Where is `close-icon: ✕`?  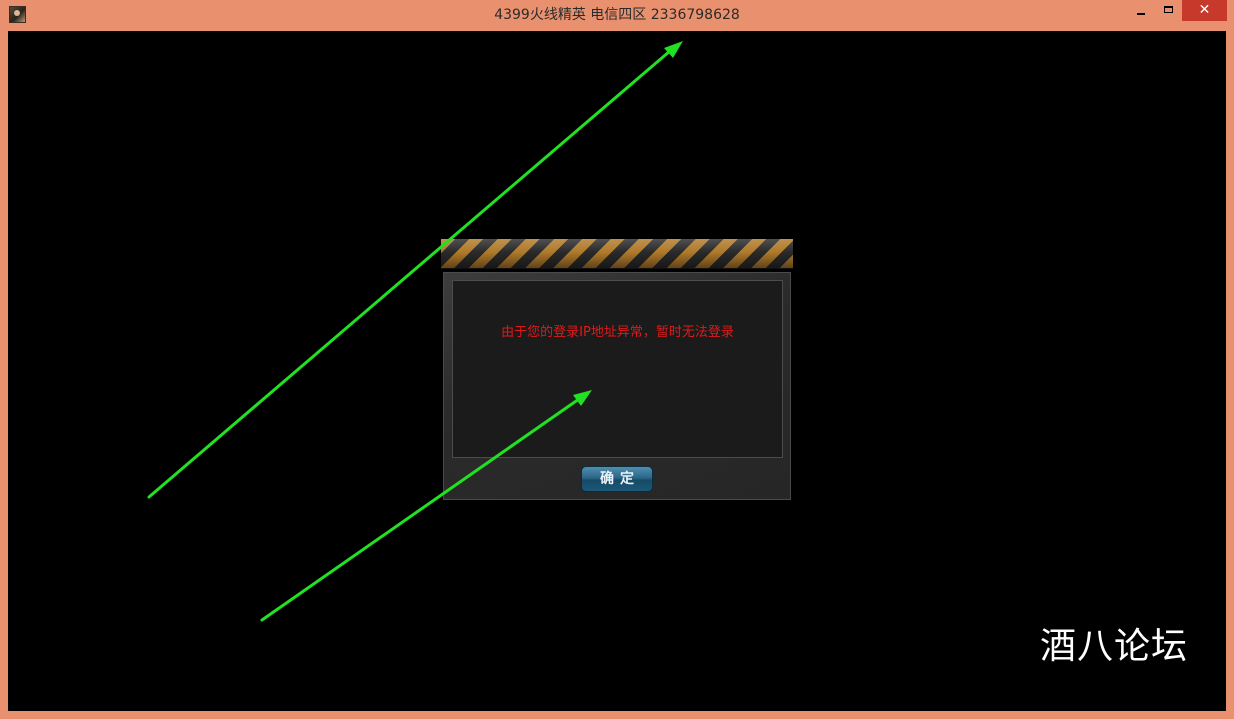
close-icon: ✕ is located at coordinates (1204, 10).